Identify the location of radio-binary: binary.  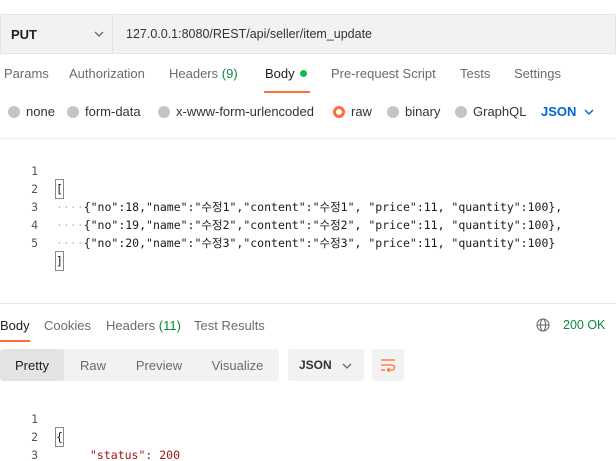
(413, 111).